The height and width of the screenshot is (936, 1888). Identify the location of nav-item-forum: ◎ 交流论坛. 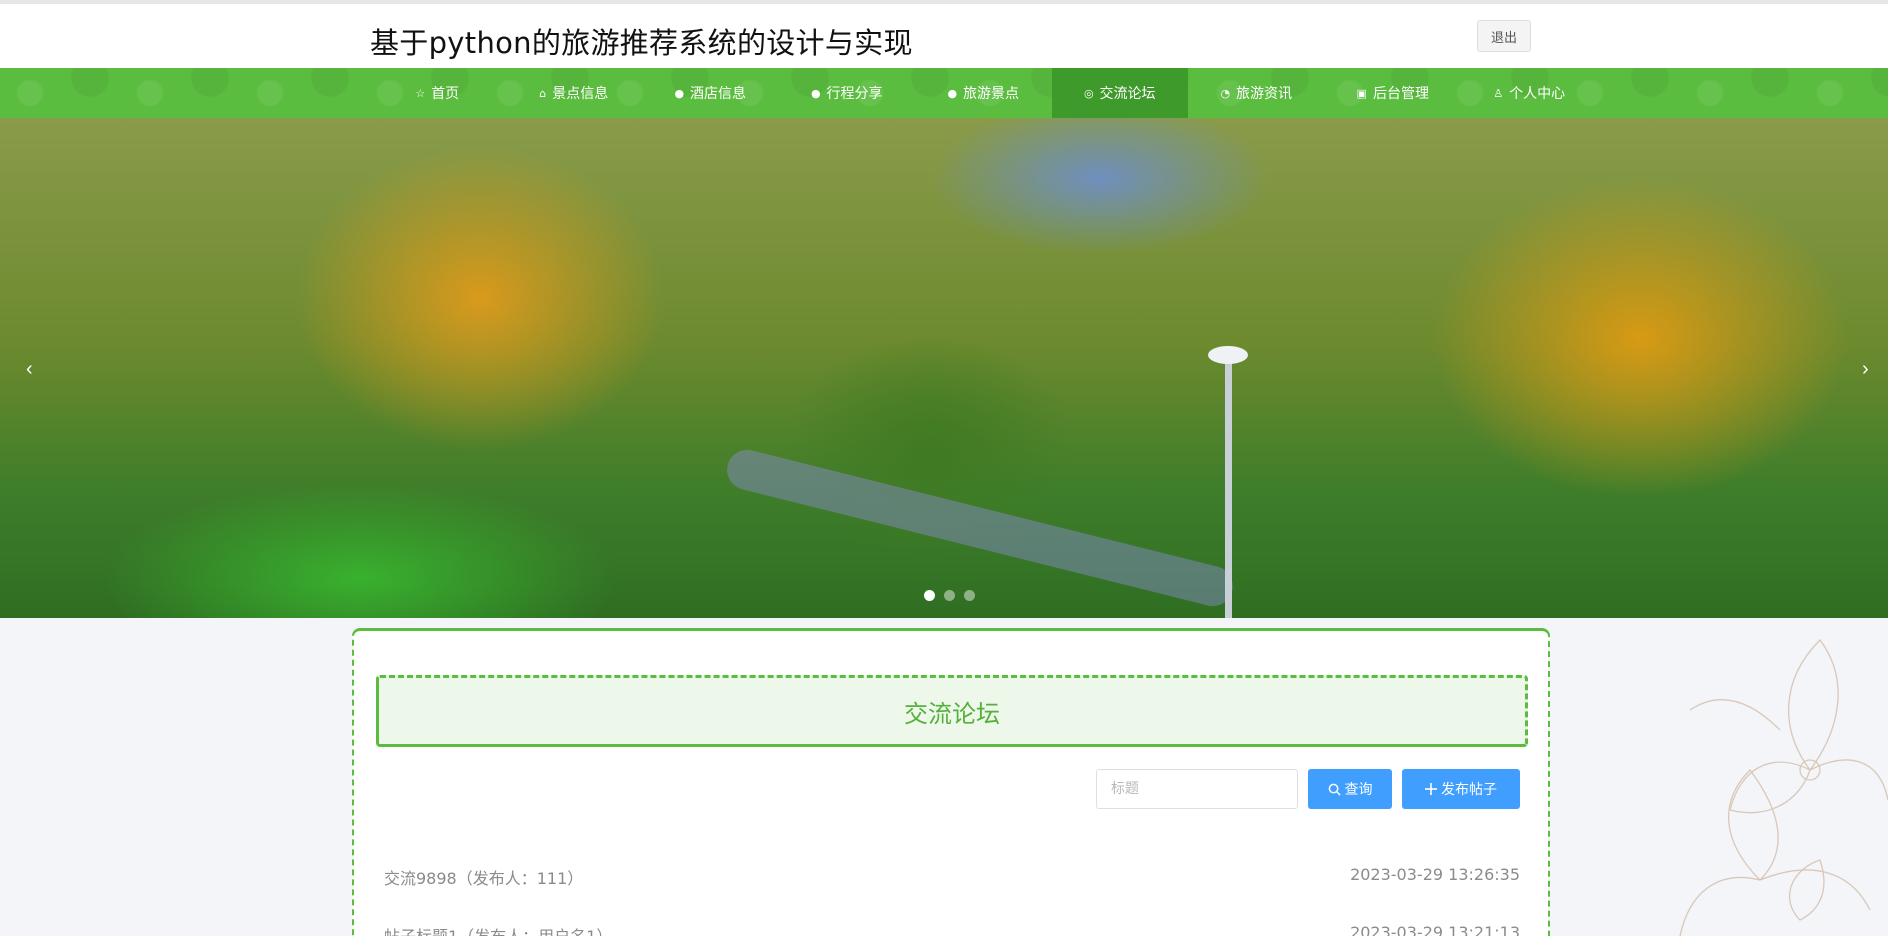
(1119, 93).